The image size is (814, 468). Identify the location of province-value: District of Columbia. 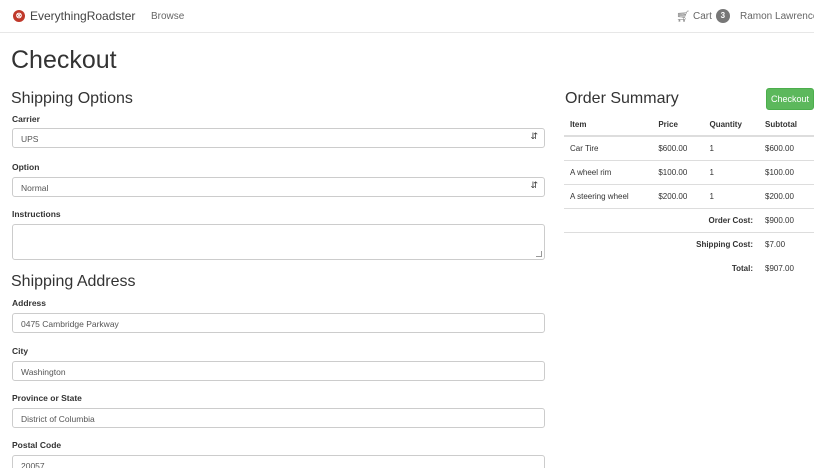
(58, 419).